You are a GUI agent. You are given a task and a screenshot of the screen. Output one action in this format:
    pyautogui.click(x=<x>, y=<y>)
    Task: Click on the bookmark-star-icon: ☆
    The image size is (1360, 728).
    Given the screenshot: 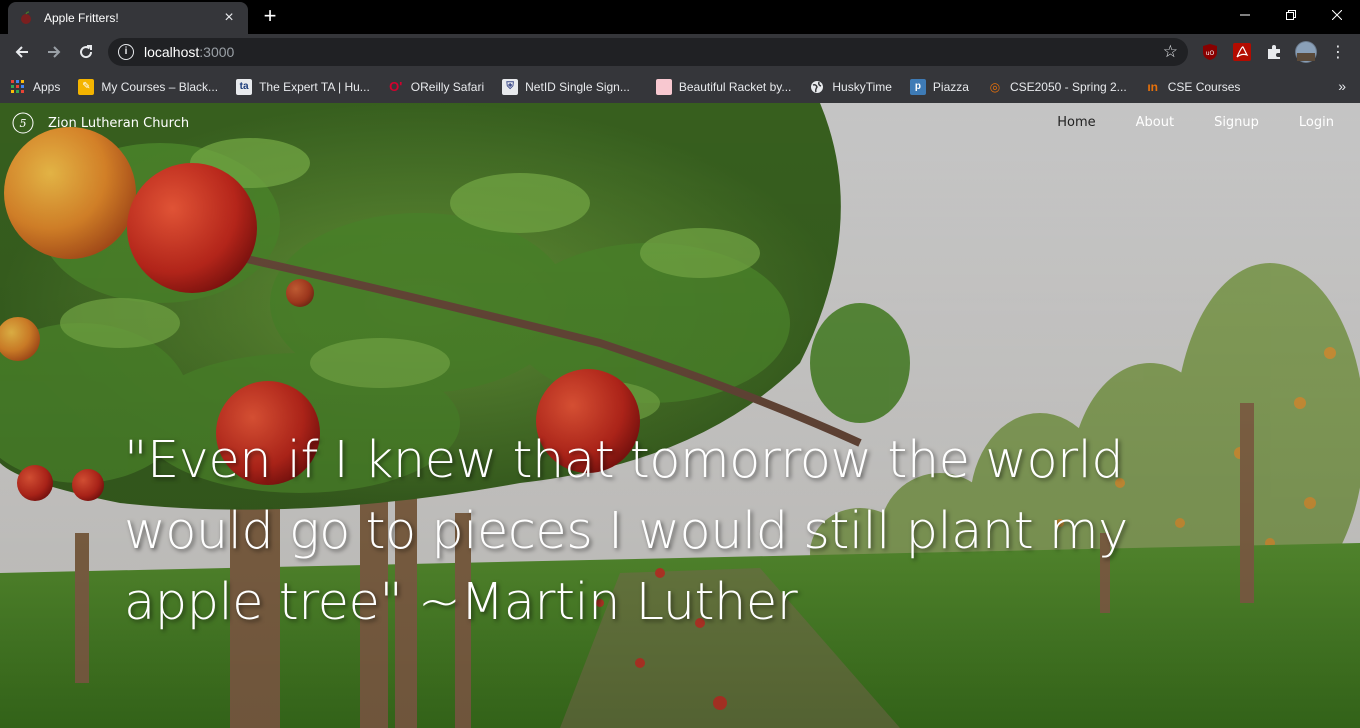 What is the action you would take?
    pyautogui.click(x=1170, y=52)
    